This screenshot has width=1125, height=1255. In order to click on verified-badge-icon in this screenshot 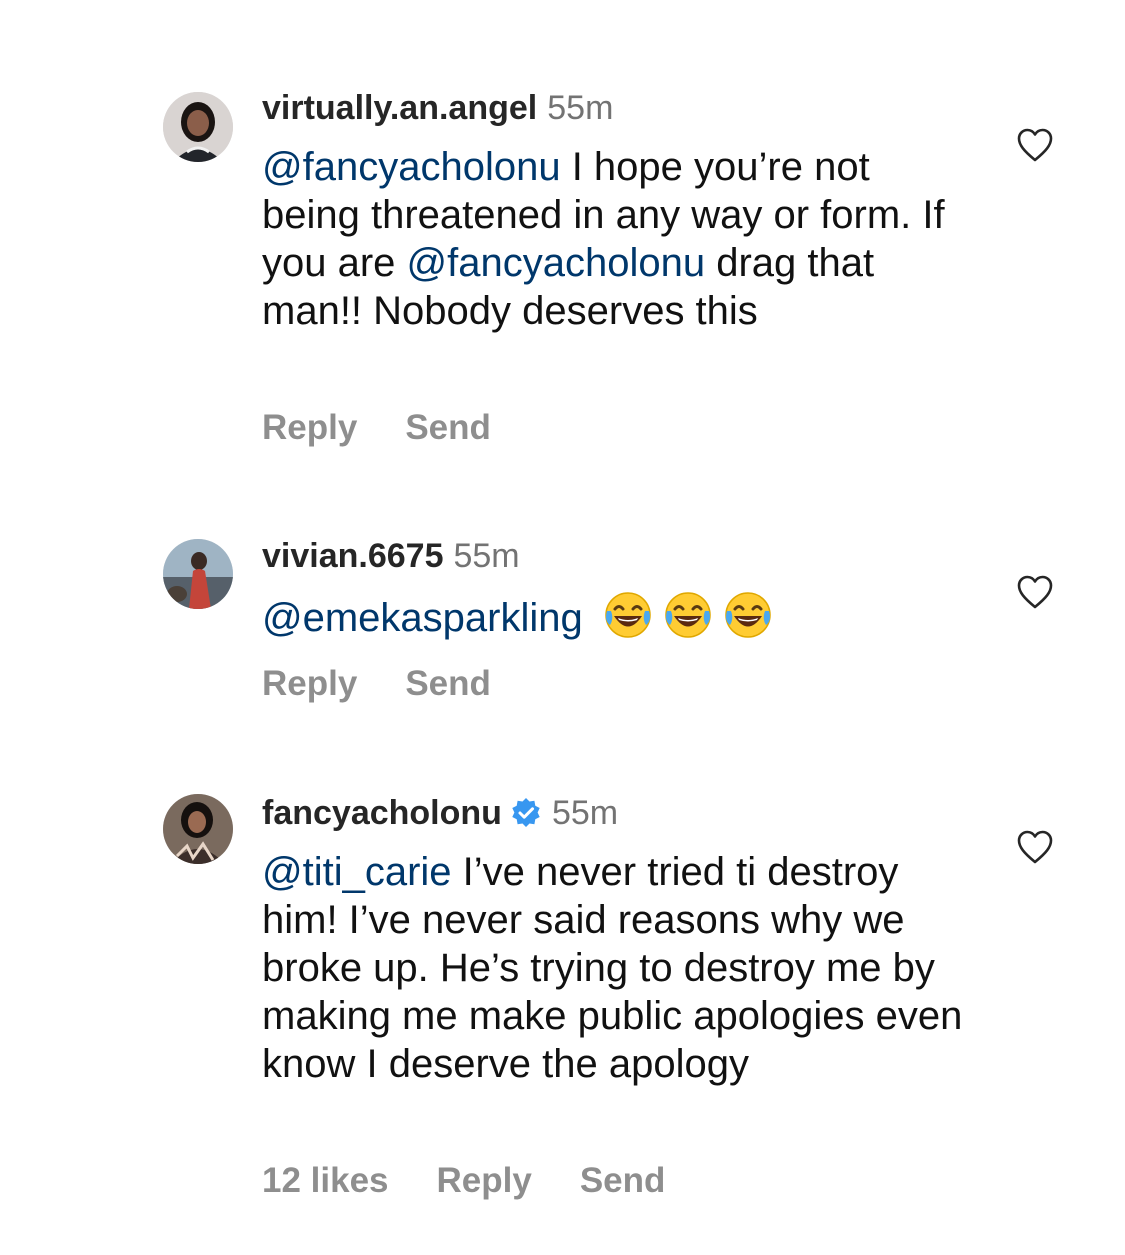, I will do `click(526, 812)`.